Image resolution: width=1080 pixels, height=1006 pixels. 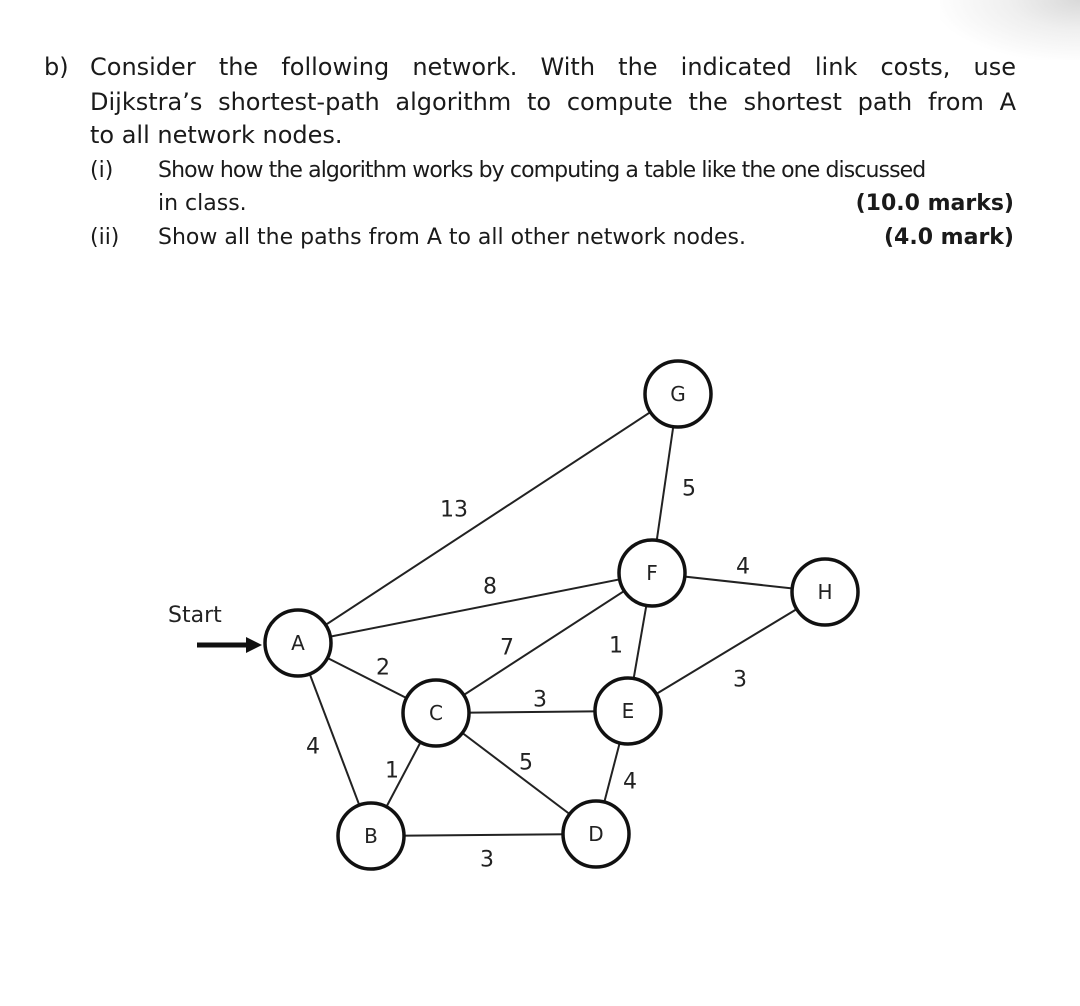 I want to click on node-f: F, so click(x=652, y=573).